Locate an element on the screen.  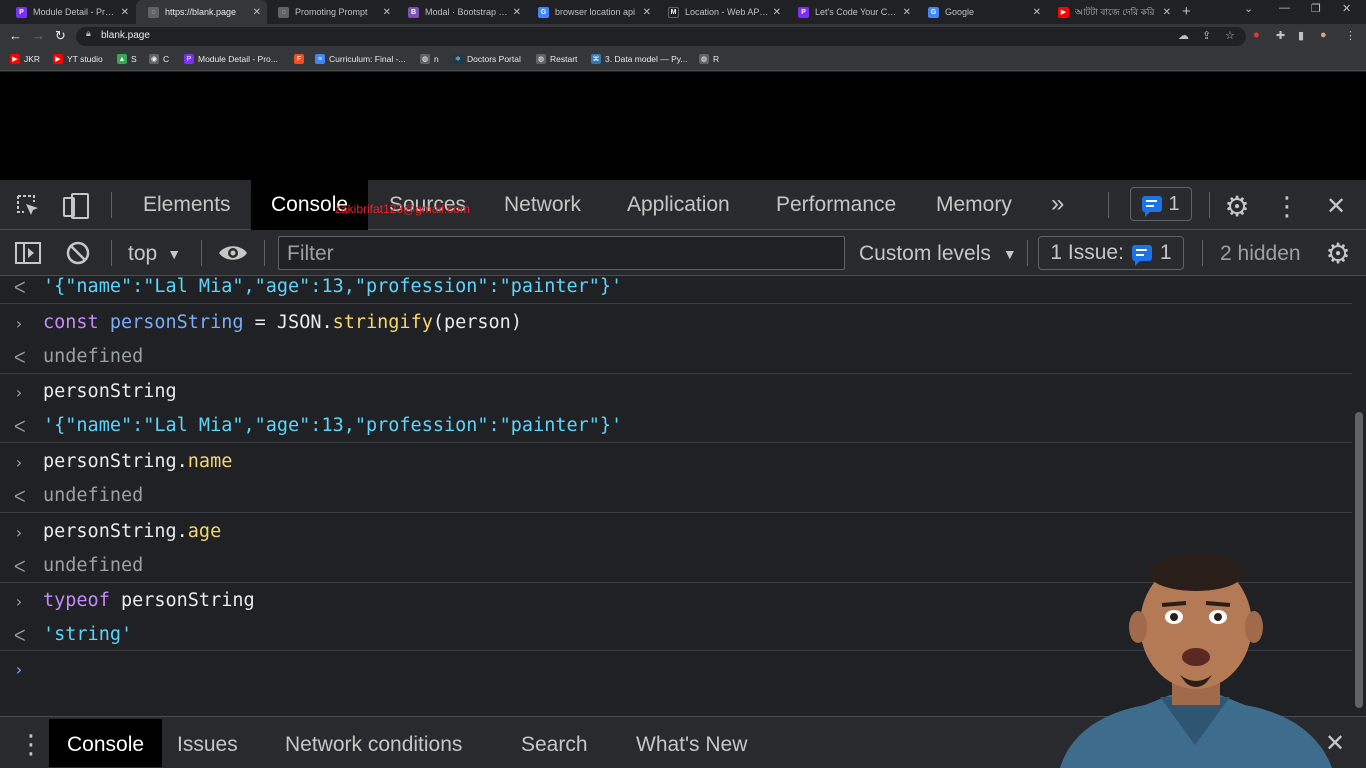
tab-memory: Memory is located at coordinates (974, 205).